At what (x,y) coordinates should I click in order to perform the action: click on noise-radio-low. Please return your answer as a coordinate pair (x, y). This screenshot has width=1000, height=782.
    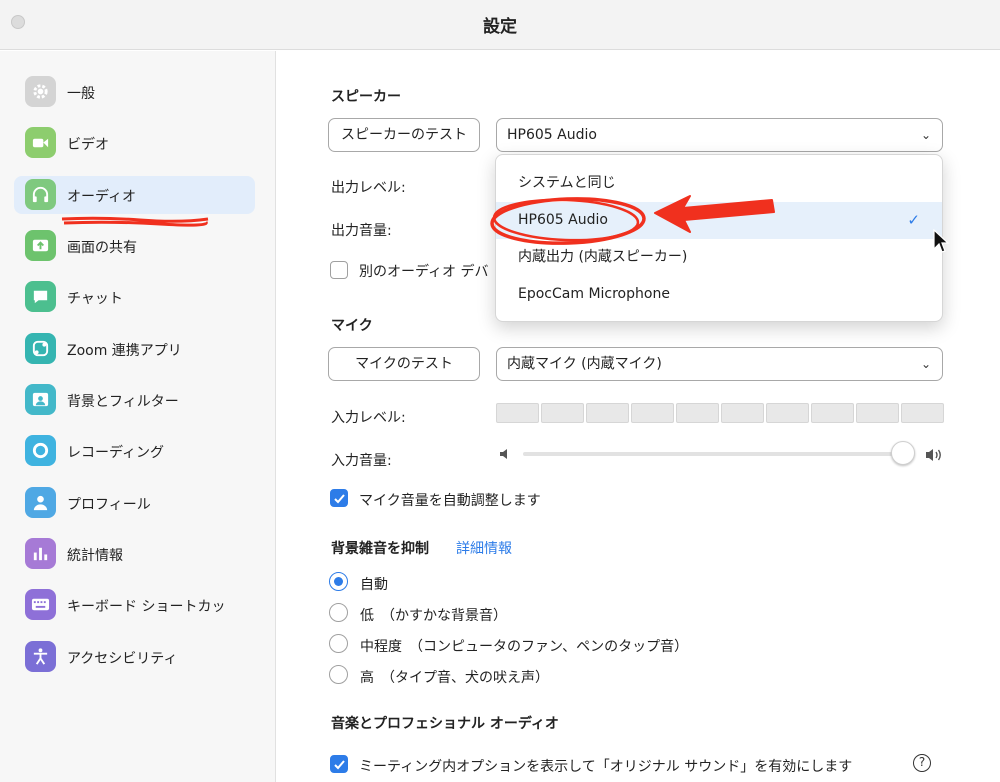
    Looking at the image, I should click on (338, 612).